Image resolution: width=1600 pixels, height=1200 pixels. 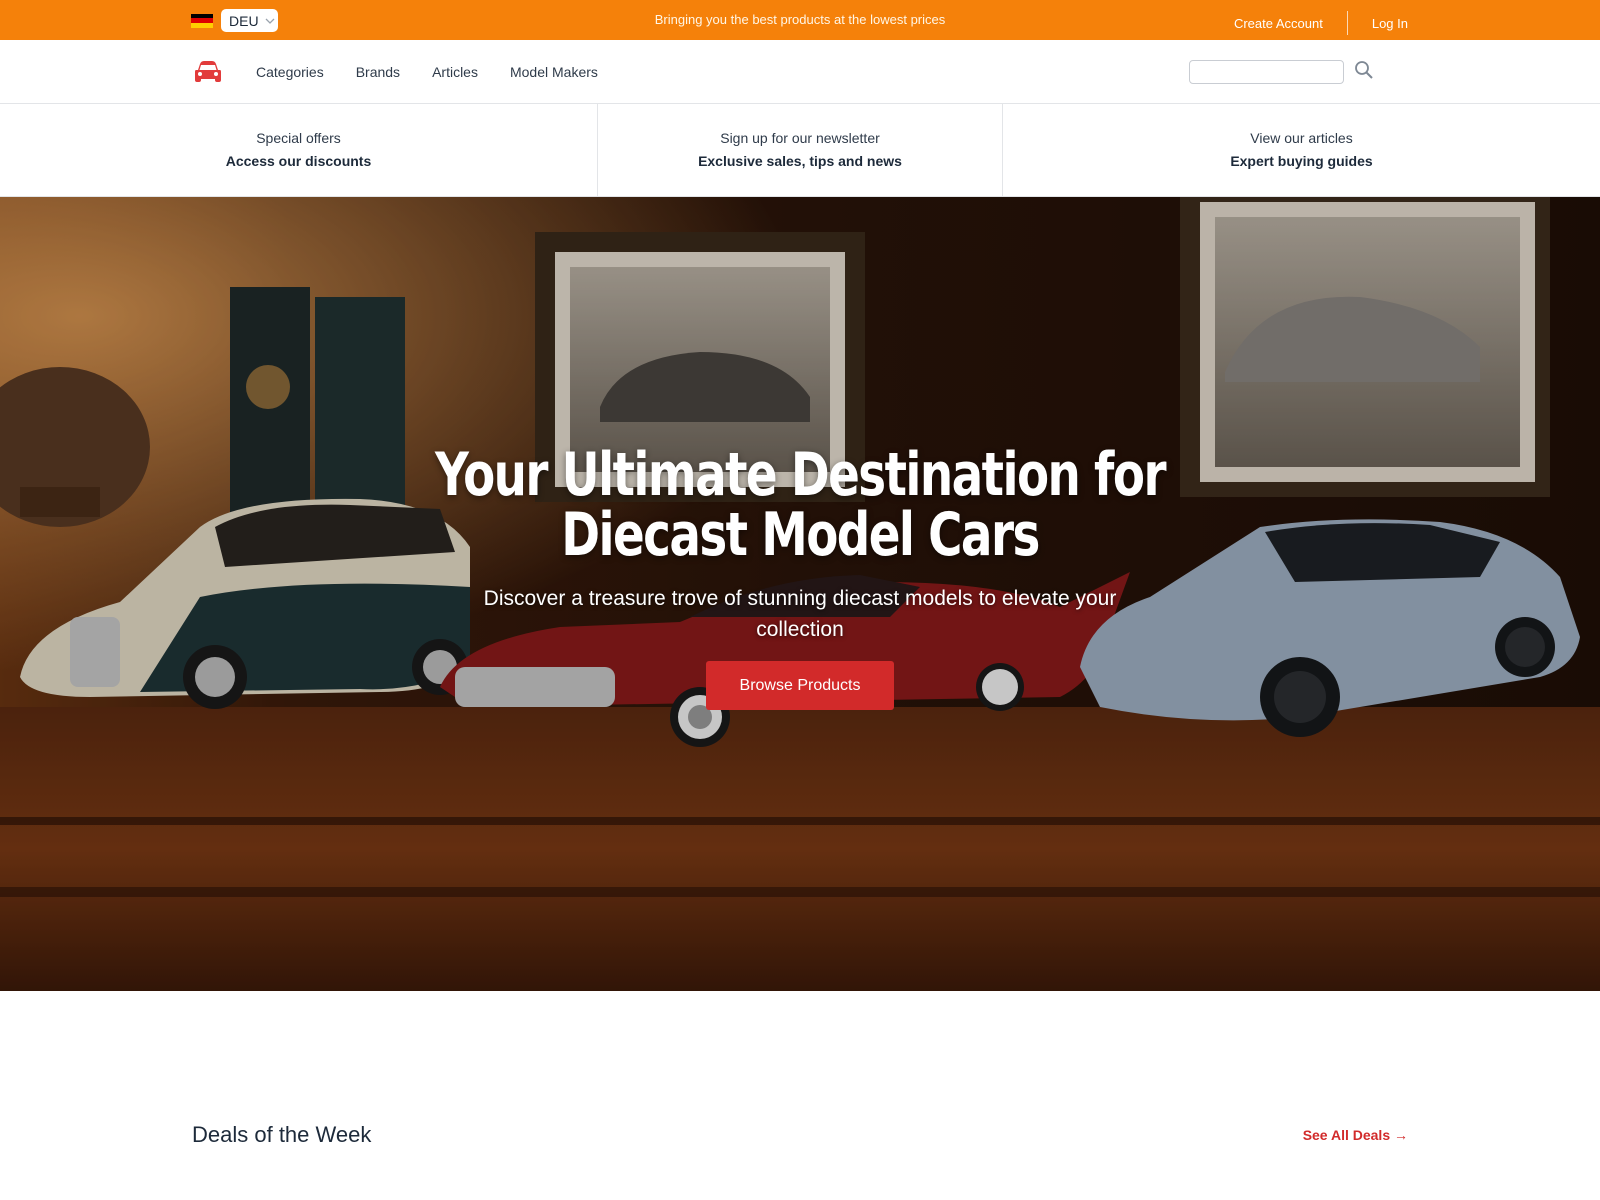 What do you see at coordinates (298, 150) in the screenshot?
I see `promo-special-offers: Special offers Access our discounts` at bounding box center [298, 150].